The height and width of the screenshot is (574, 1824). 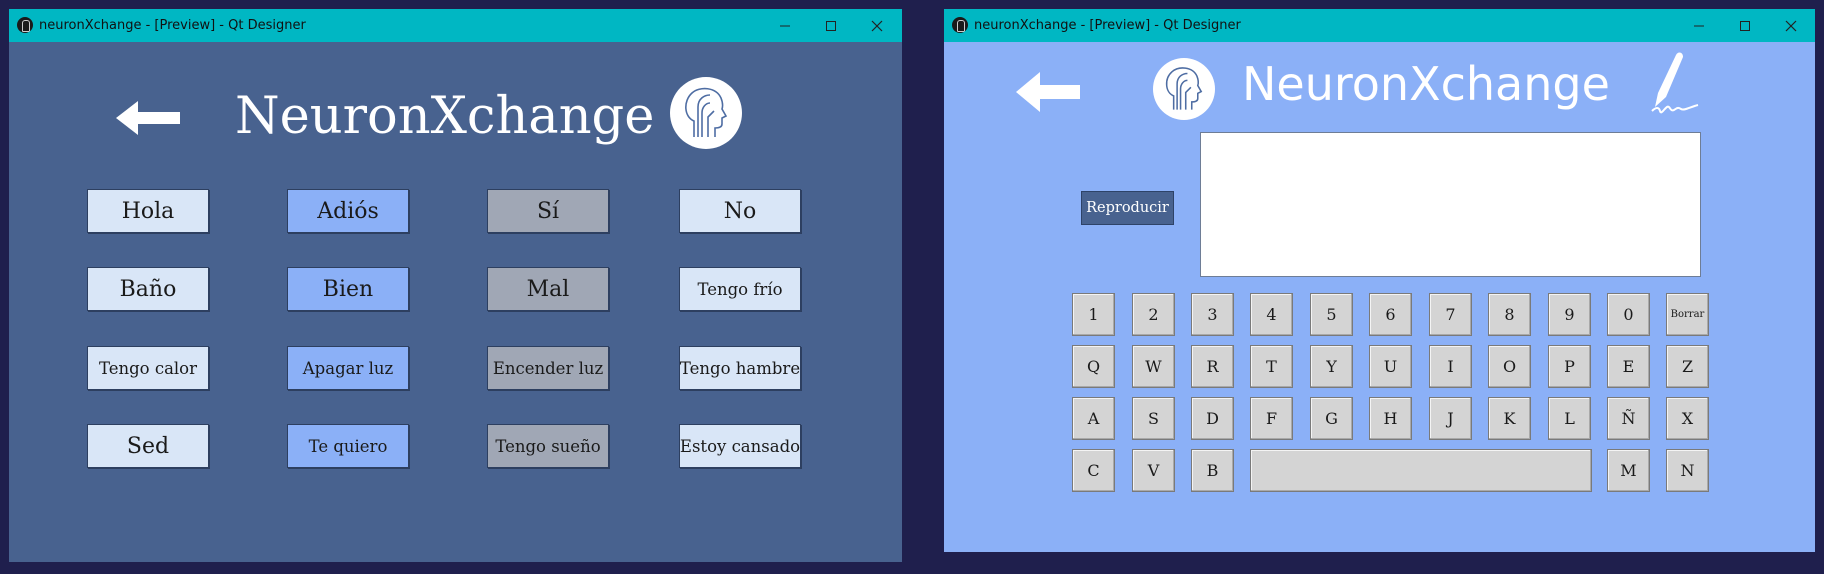 I want to click on phrase-button: Tengo frío, so click(x=740, y=289).